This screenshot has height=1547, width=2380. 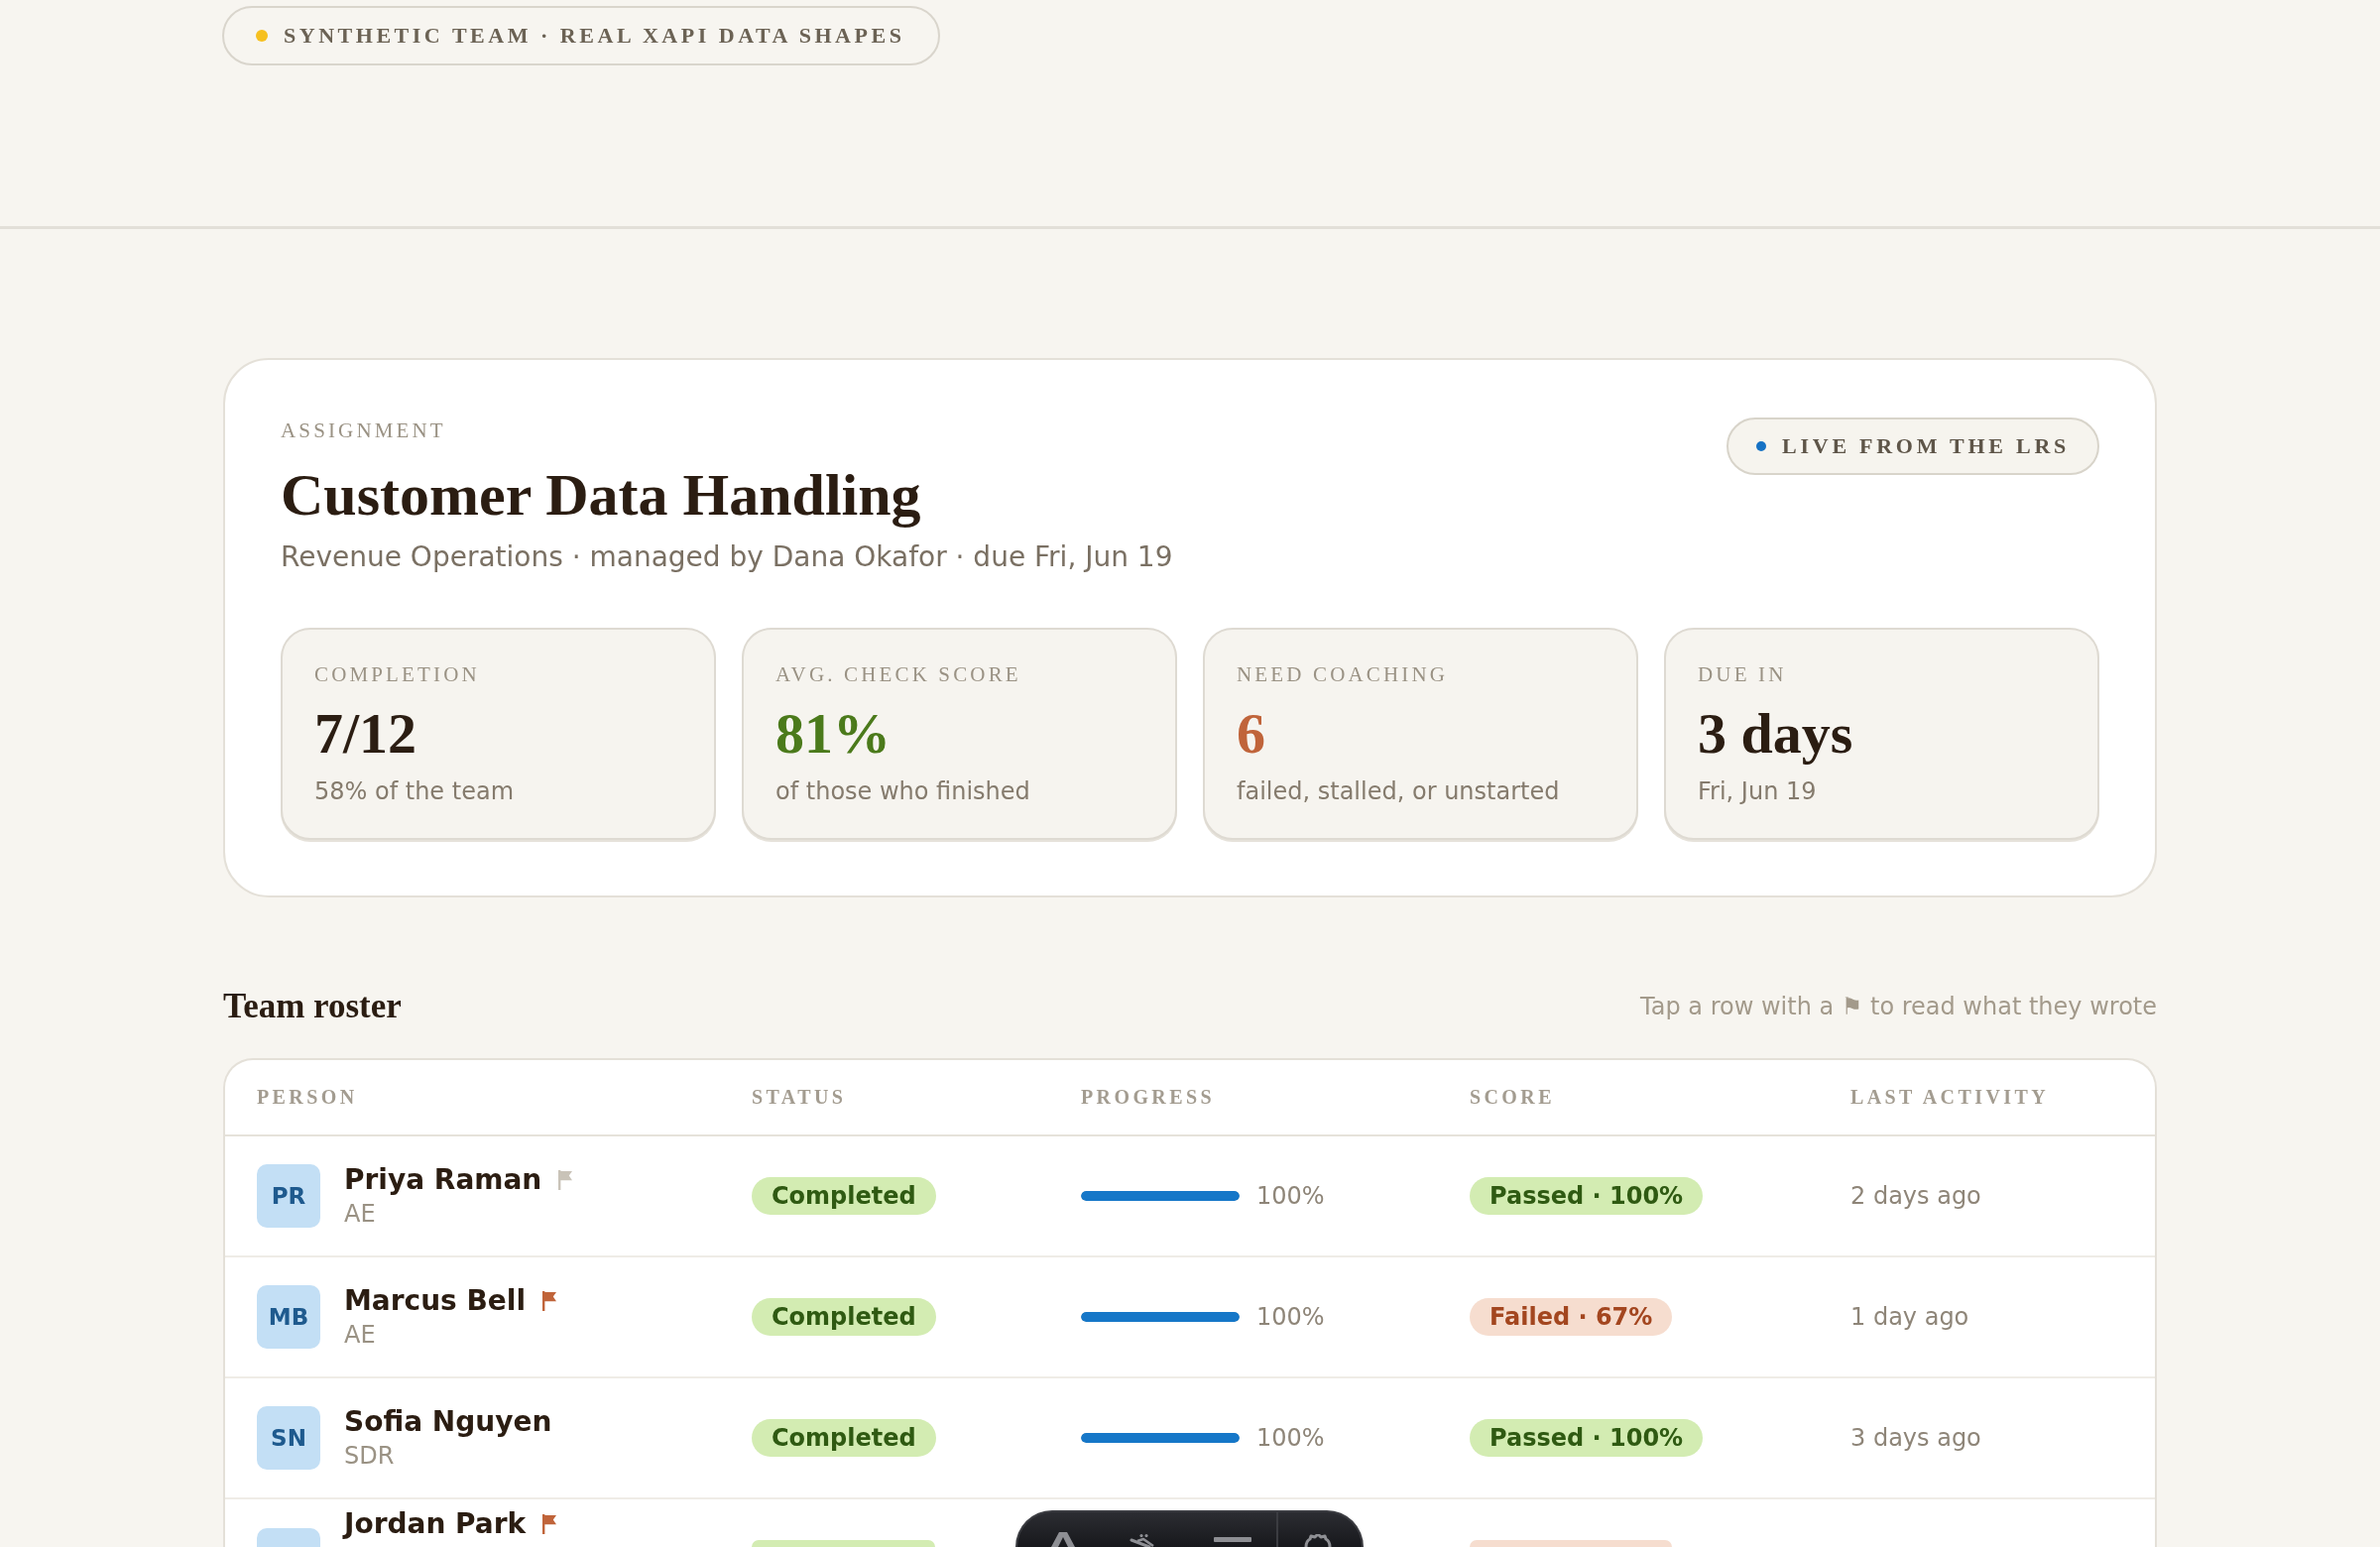 What do you see at coordinates (288, 1438) in the screenshot?
I see `avatar: SN` at bounding box center [288, 1438].